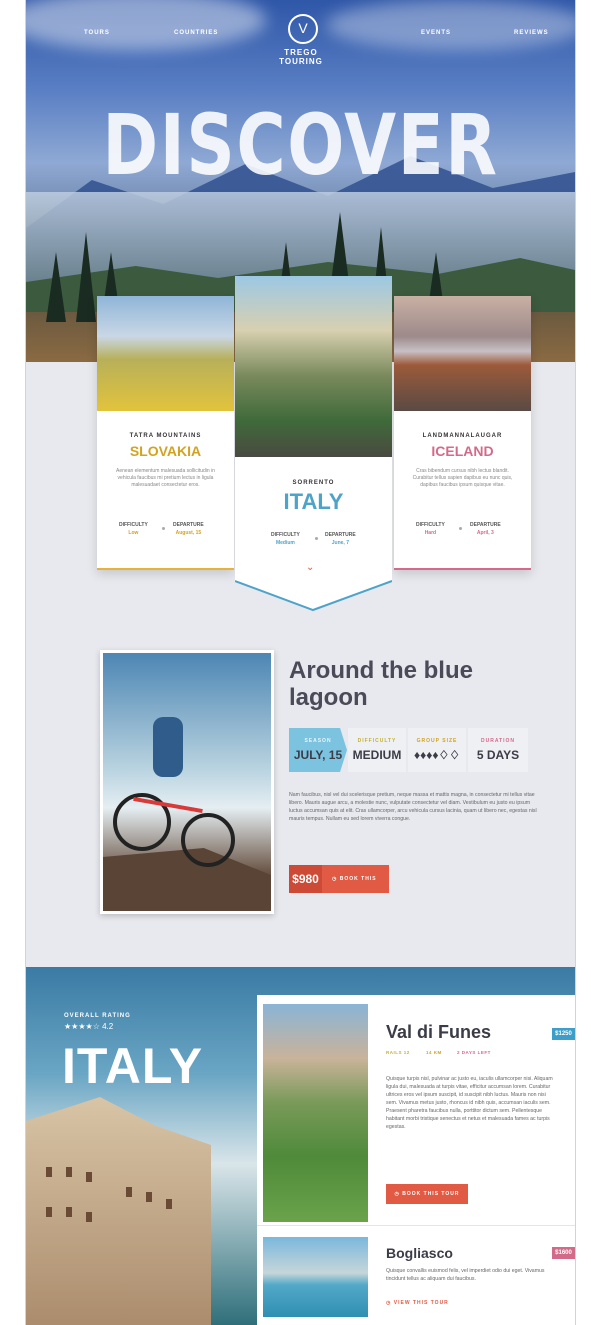 This screenshot has height=1325, width=591. What do you see at coordinates (427, 1194) in the screenshot?
I see `book-tour-button: ◷ BOOK THIS TOUR` at bounding box center [427, 1194].